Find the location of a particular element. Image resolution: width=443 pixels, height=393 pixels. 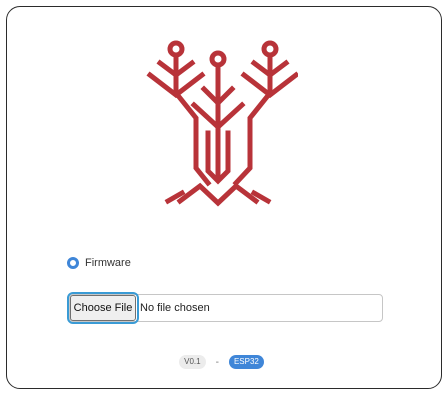

firmware-option: Firmware is located at coordinates (99, 263).